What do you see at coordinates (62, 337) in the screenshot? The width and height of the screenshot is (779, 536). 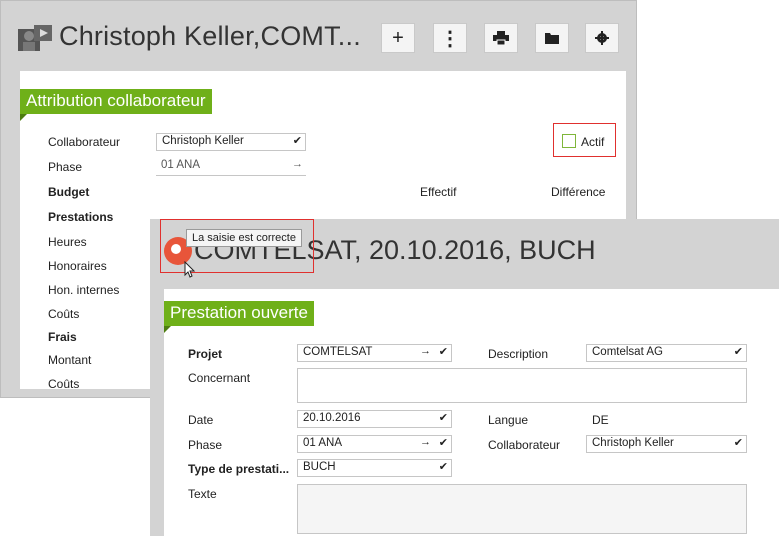 I see `frais-row: Frais` at bounding box center [62, 337].